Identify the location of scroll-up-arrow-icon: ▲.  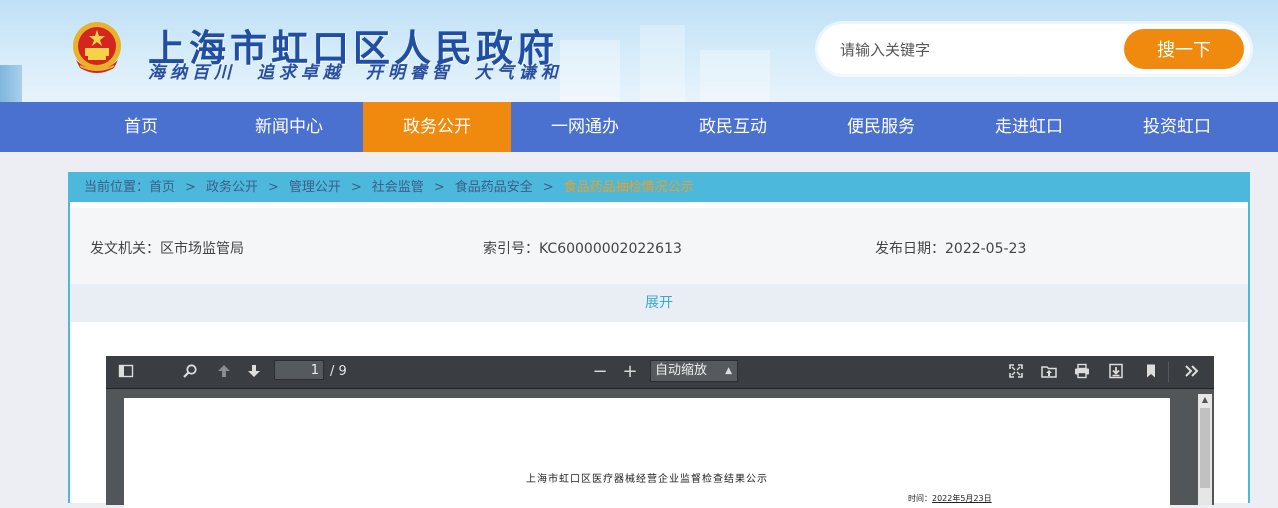
(1205, 400).